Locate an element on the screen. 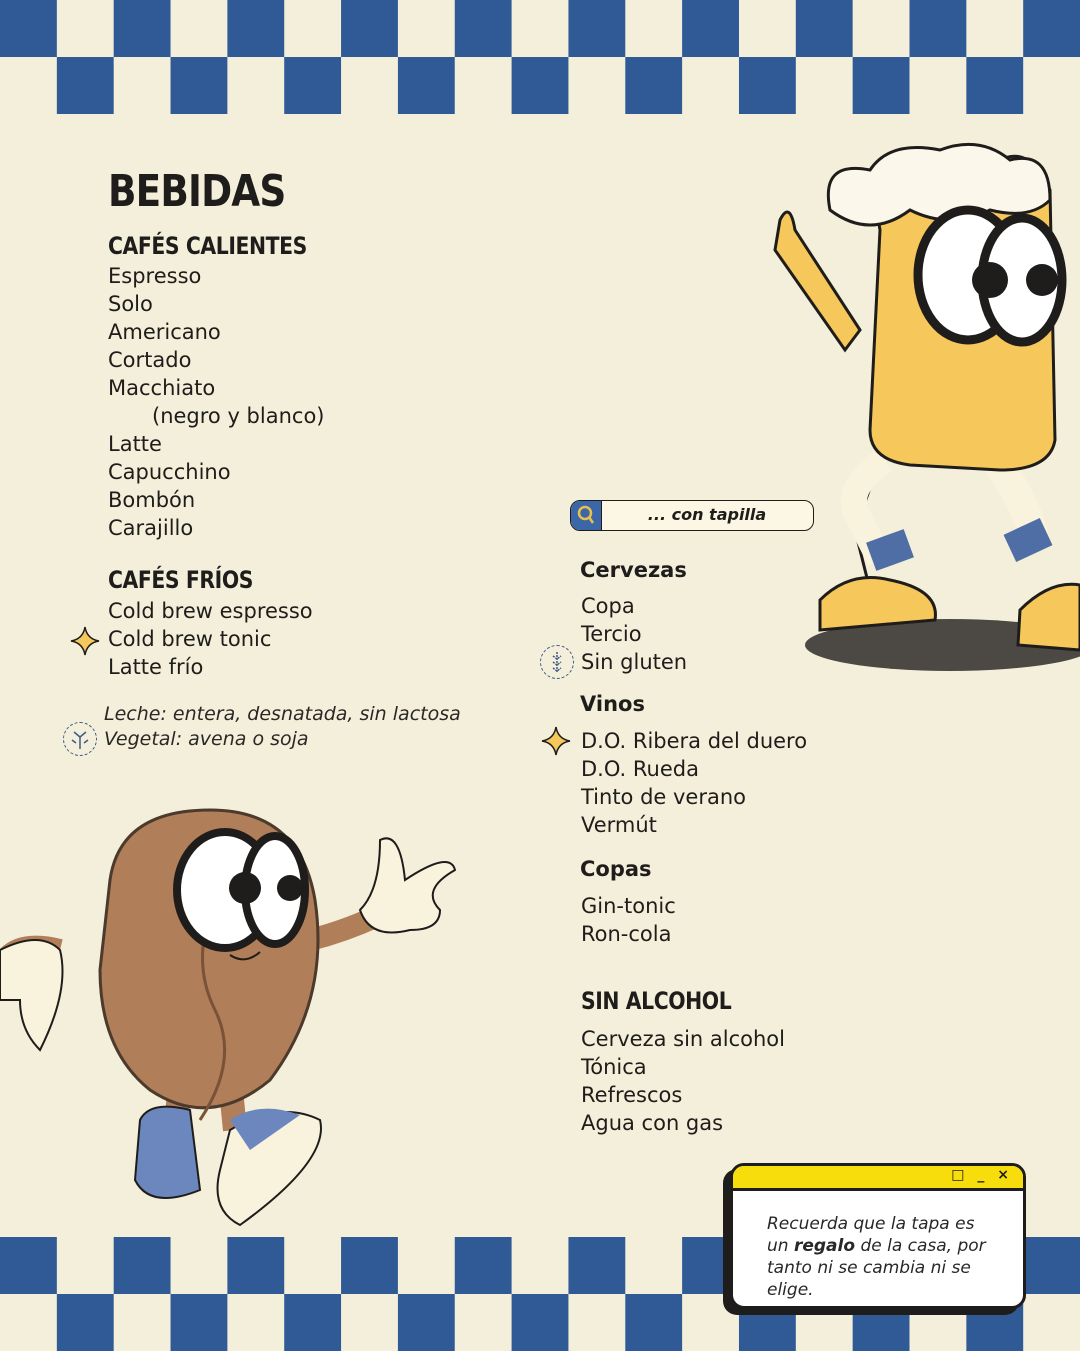 Image resolution: width=1080 pixels, height=1351 pixels. section-heading-cervezas: Cervezas is located at coordinates (633, 570).